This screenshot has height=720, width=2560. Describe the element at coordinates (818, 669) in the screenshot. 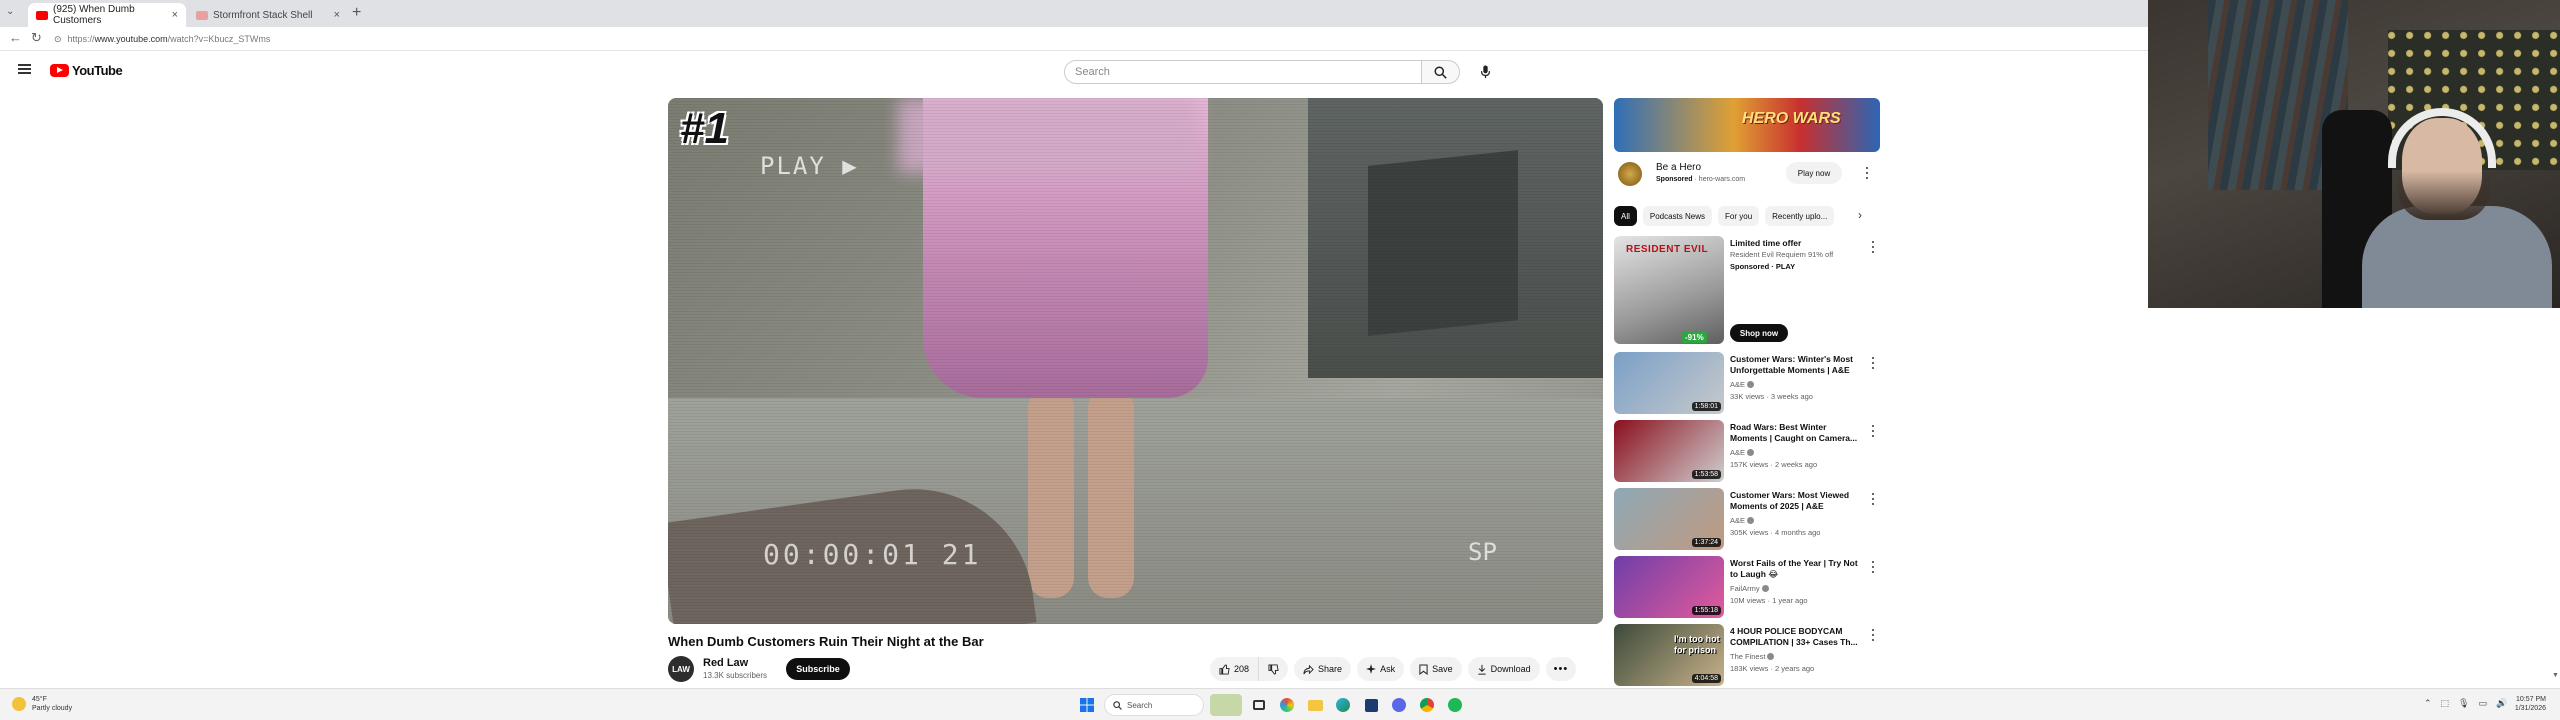

I see `subscribe-button: Subscribe` at that location.